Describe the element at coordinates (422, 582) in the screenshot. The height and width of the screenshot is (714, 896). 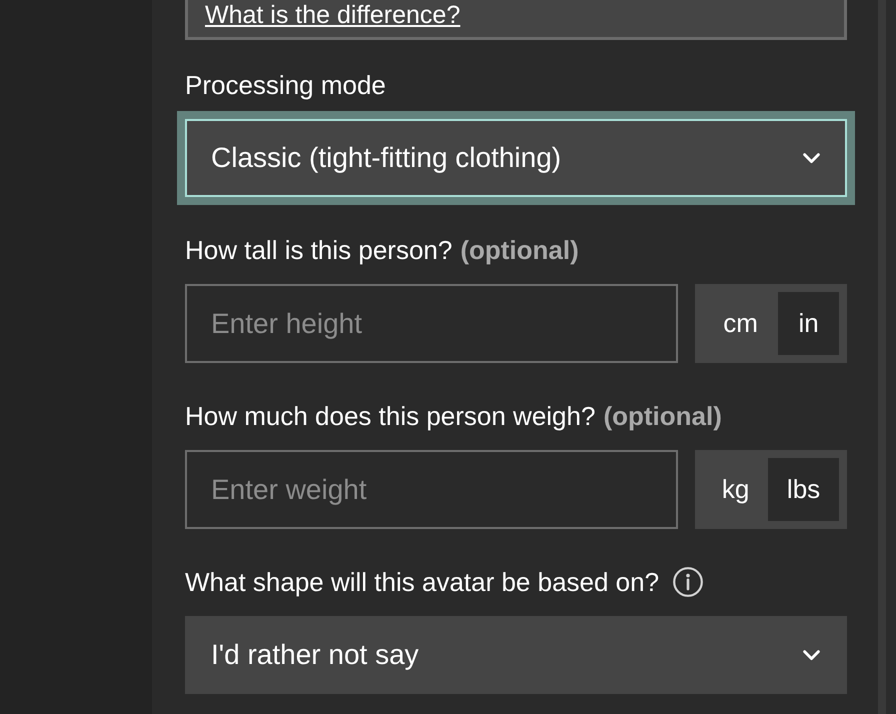
I see `field-label: What shape will this avatar be based on?` at that location.